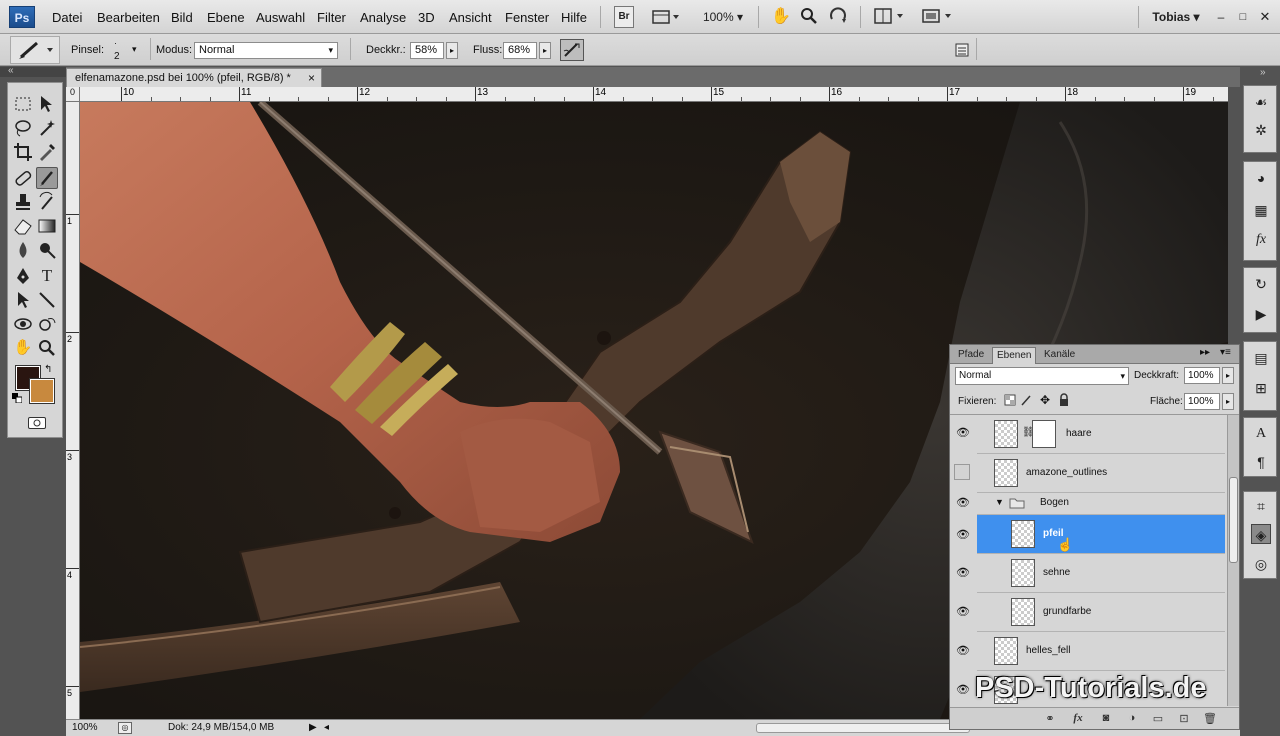 The width and height of the screenshot is (1280, 736). What do you see at coordinates (1221, 17) in the screenshot?
I see `minimize-button: –` at bounding box center [1221, 17].